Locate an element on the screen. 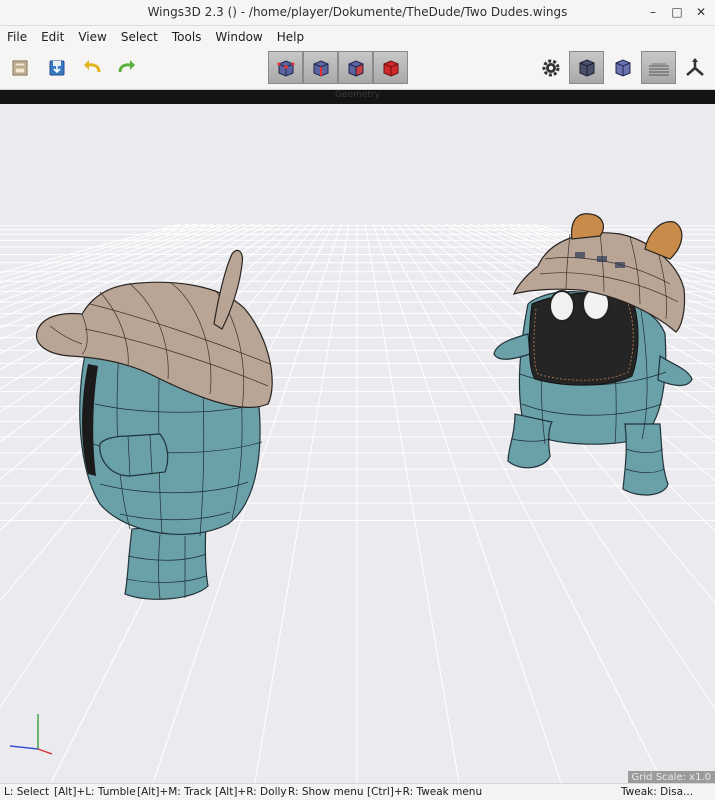 The image size is (715, 800). edge-mode-button is located at coordinates (320, 67).